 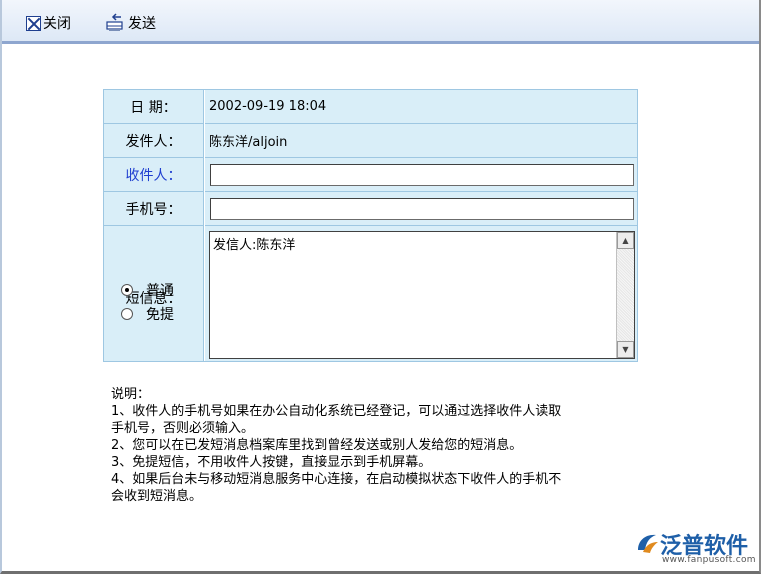 I want to click on mobile-row: 手机号：, so click(x=370, y=209).